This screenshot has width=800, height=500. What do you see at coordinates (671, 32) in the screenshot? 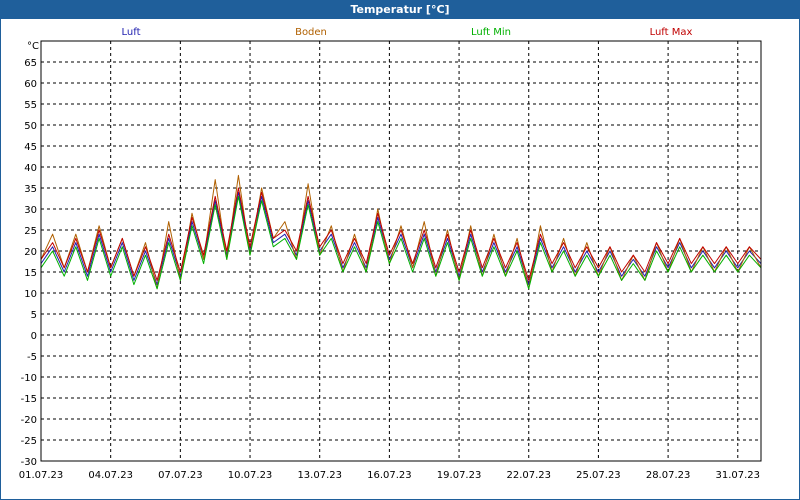
I see `legend-item: Luft Max` at bounding box center [671, 32].